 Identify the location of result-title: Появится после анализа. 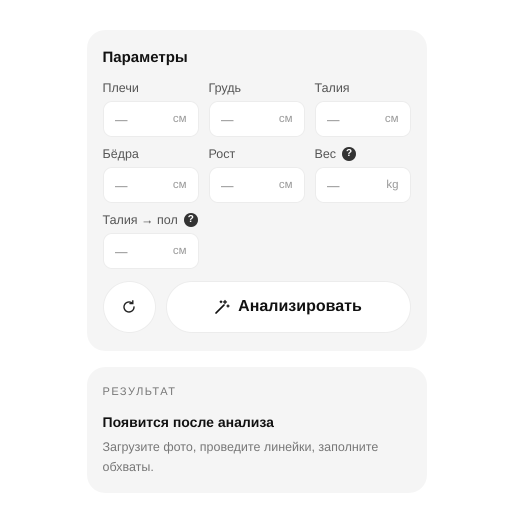
(188, 422).